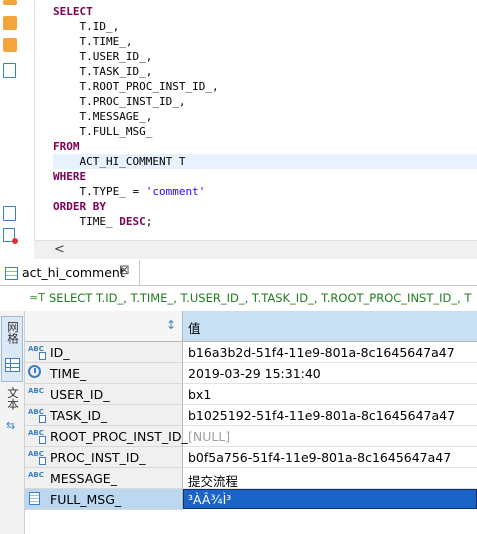 The width and height of the screenshot is (477, 534). What do you see at coordinates (330, 499) in the screenshot?
I see `value-cell: ³ÀÂ¾Ì³` at bounding box center [330, 499].